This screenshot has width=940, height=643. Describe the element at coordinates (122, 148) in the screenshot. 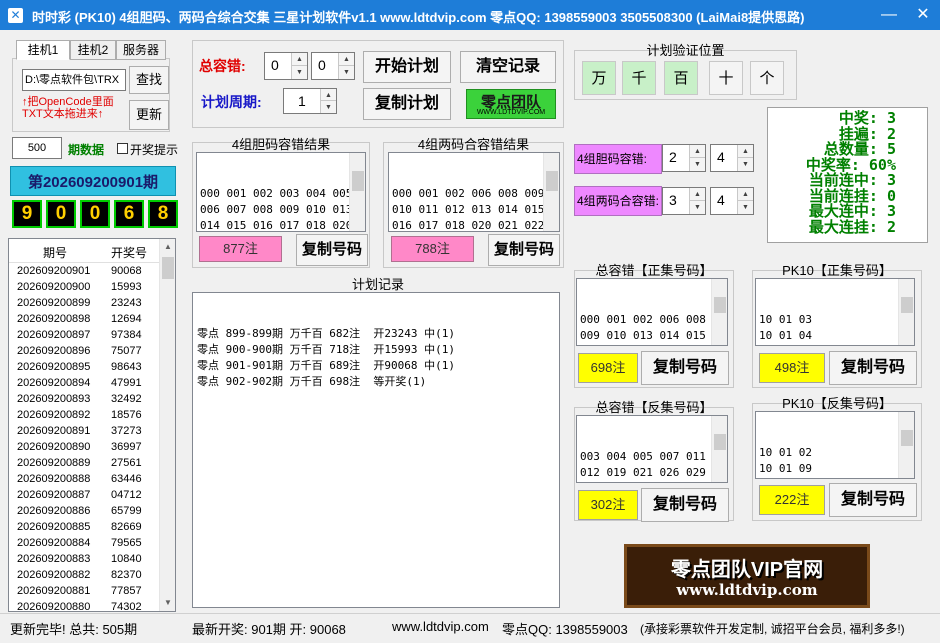

I see `open-hint-checkbox` at that location.